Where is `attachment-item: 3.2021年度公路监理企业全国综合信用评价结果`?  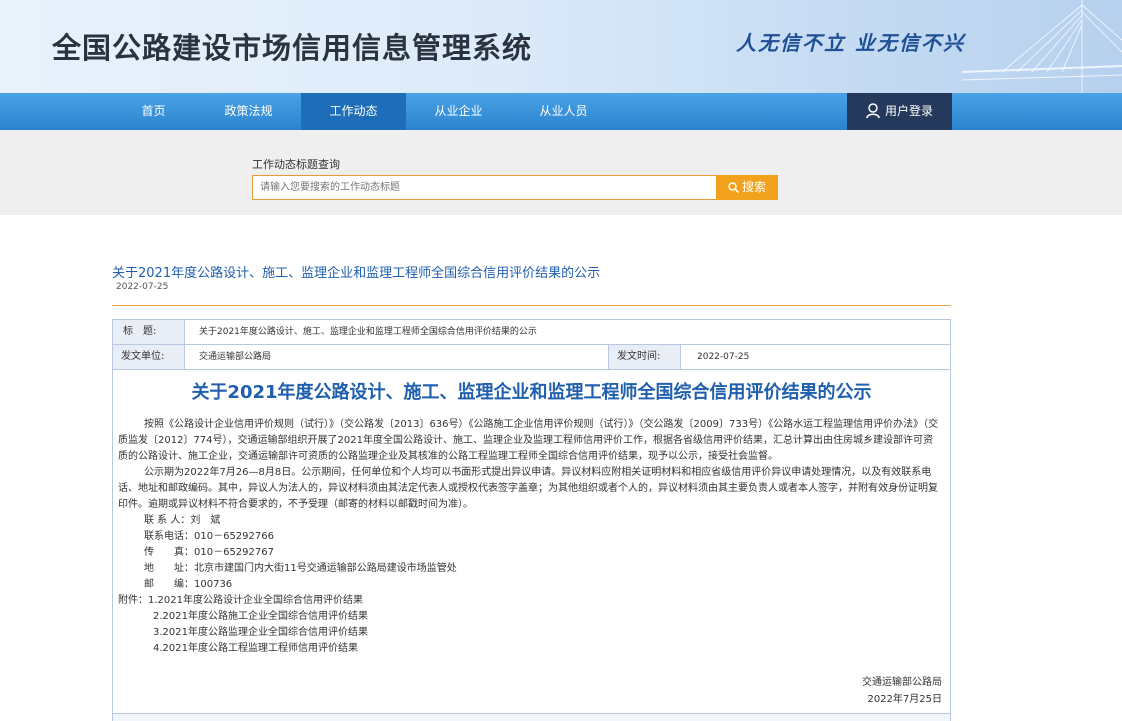
attachment-item: 3.2021年度公路监理企业全国综合信用评价结果 is located at coordinates (260, 632).